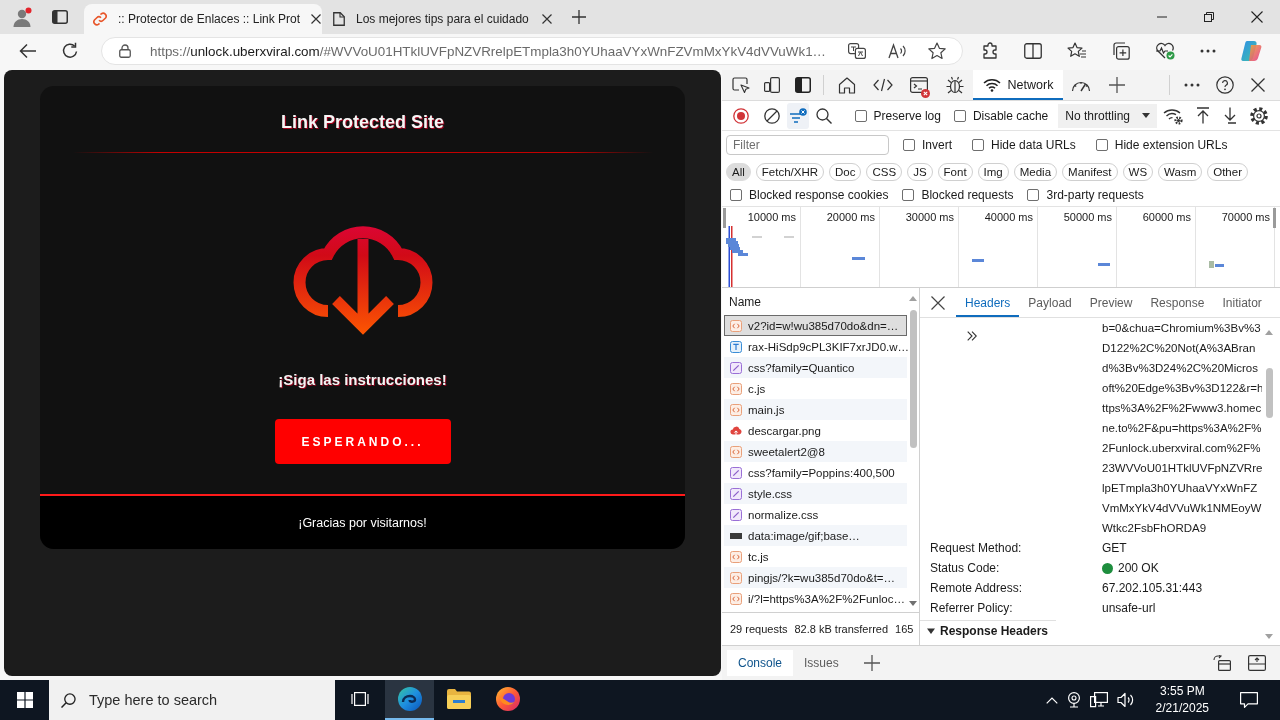 The height and width of the screenshot is (720, 1280). What do you see at coordinates (760, 663) in the screenshot?
I see `drawer-tab: Console` at bounding box center [760, 663].